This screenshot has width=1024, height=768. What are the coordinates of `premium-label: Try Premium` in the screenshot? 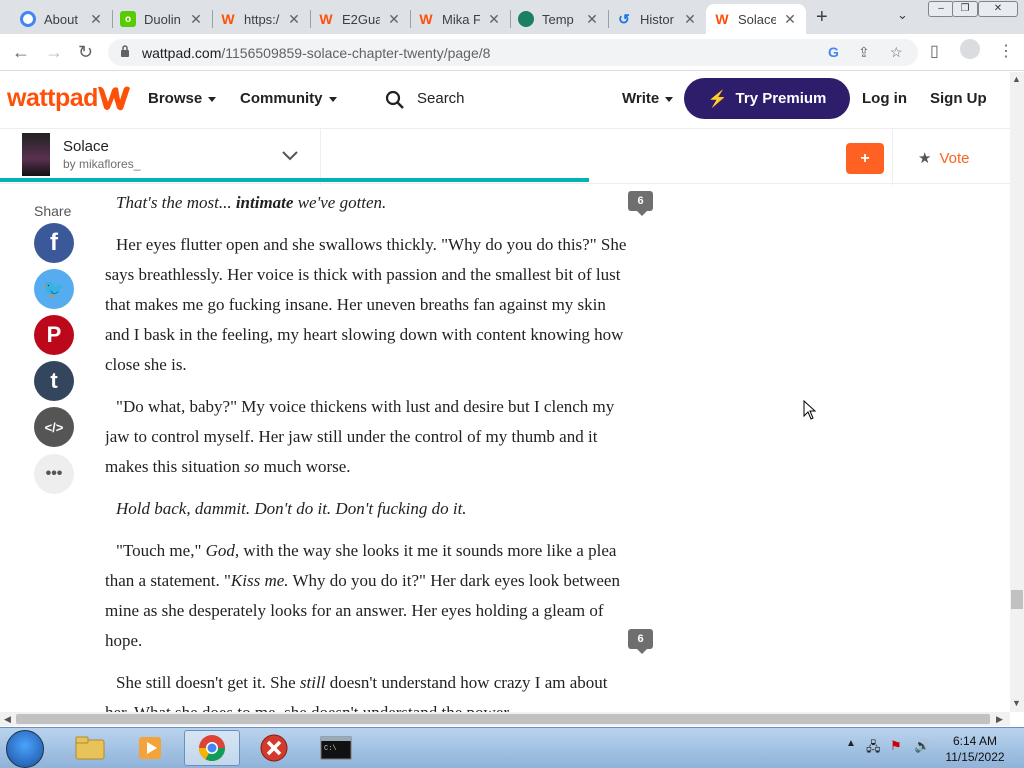 It's located at (781, 98).